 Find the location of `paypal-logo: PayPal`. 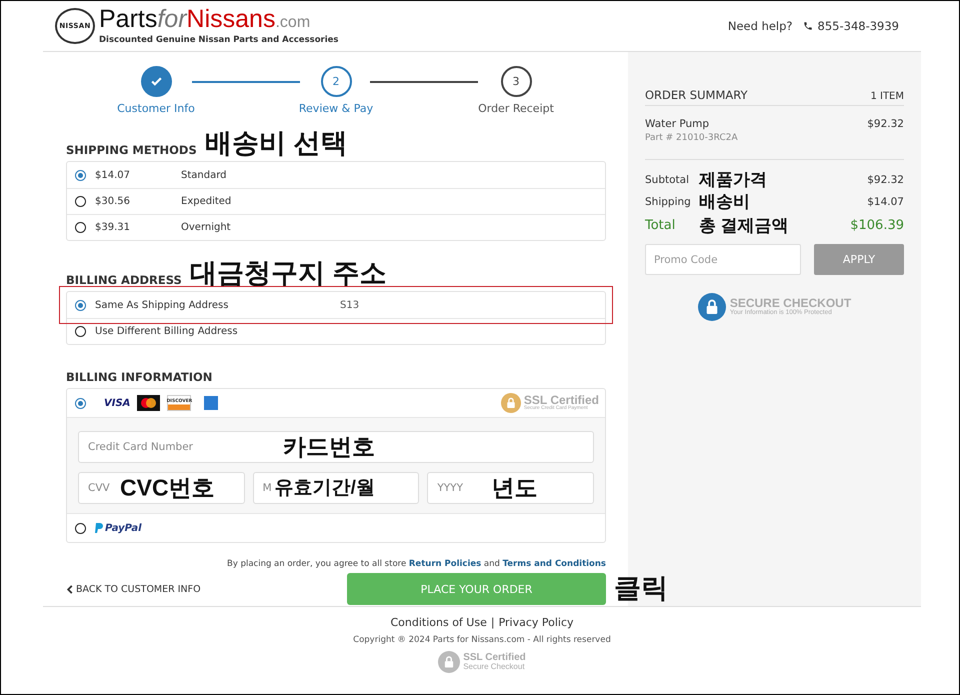

paypal-logo: PayPal is located at coordinates (118, 528).